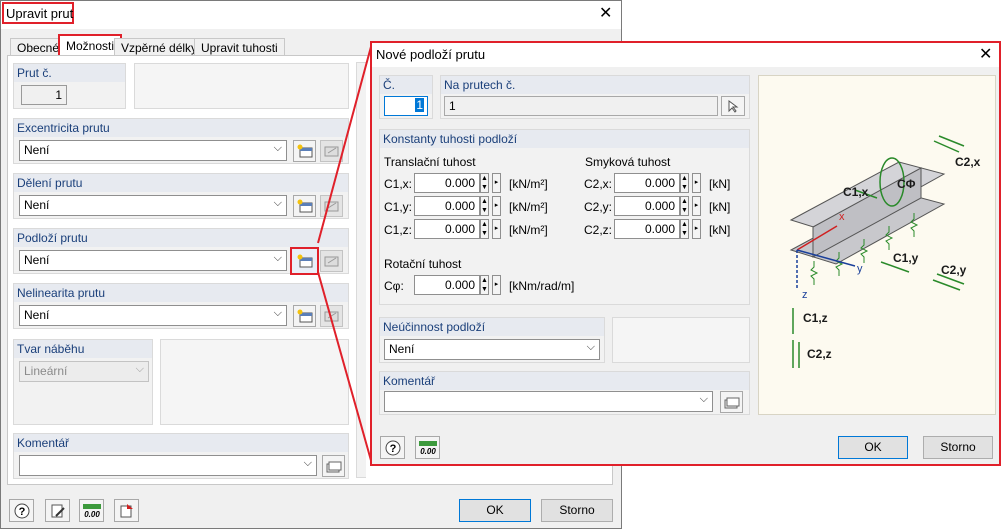 This screenshot has width=1003, height=529. What do you see at coordinates (581, 106) in the screenshot?
I see `on-members-input: 1` at bounding box center [581, 106].